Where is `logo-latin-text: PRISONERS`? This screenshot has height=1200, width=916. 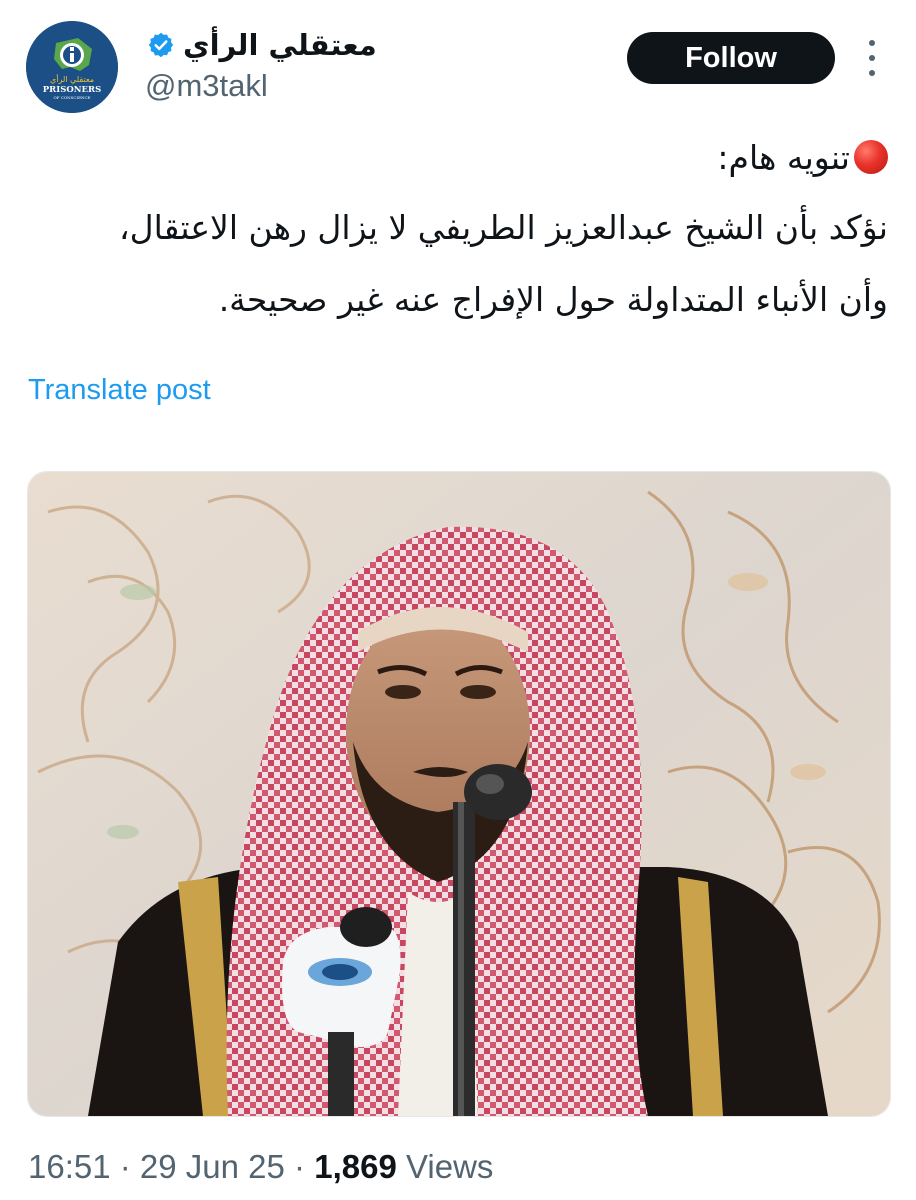 logo-latin-text: PRISONERS is located at coordinates (72, 90).